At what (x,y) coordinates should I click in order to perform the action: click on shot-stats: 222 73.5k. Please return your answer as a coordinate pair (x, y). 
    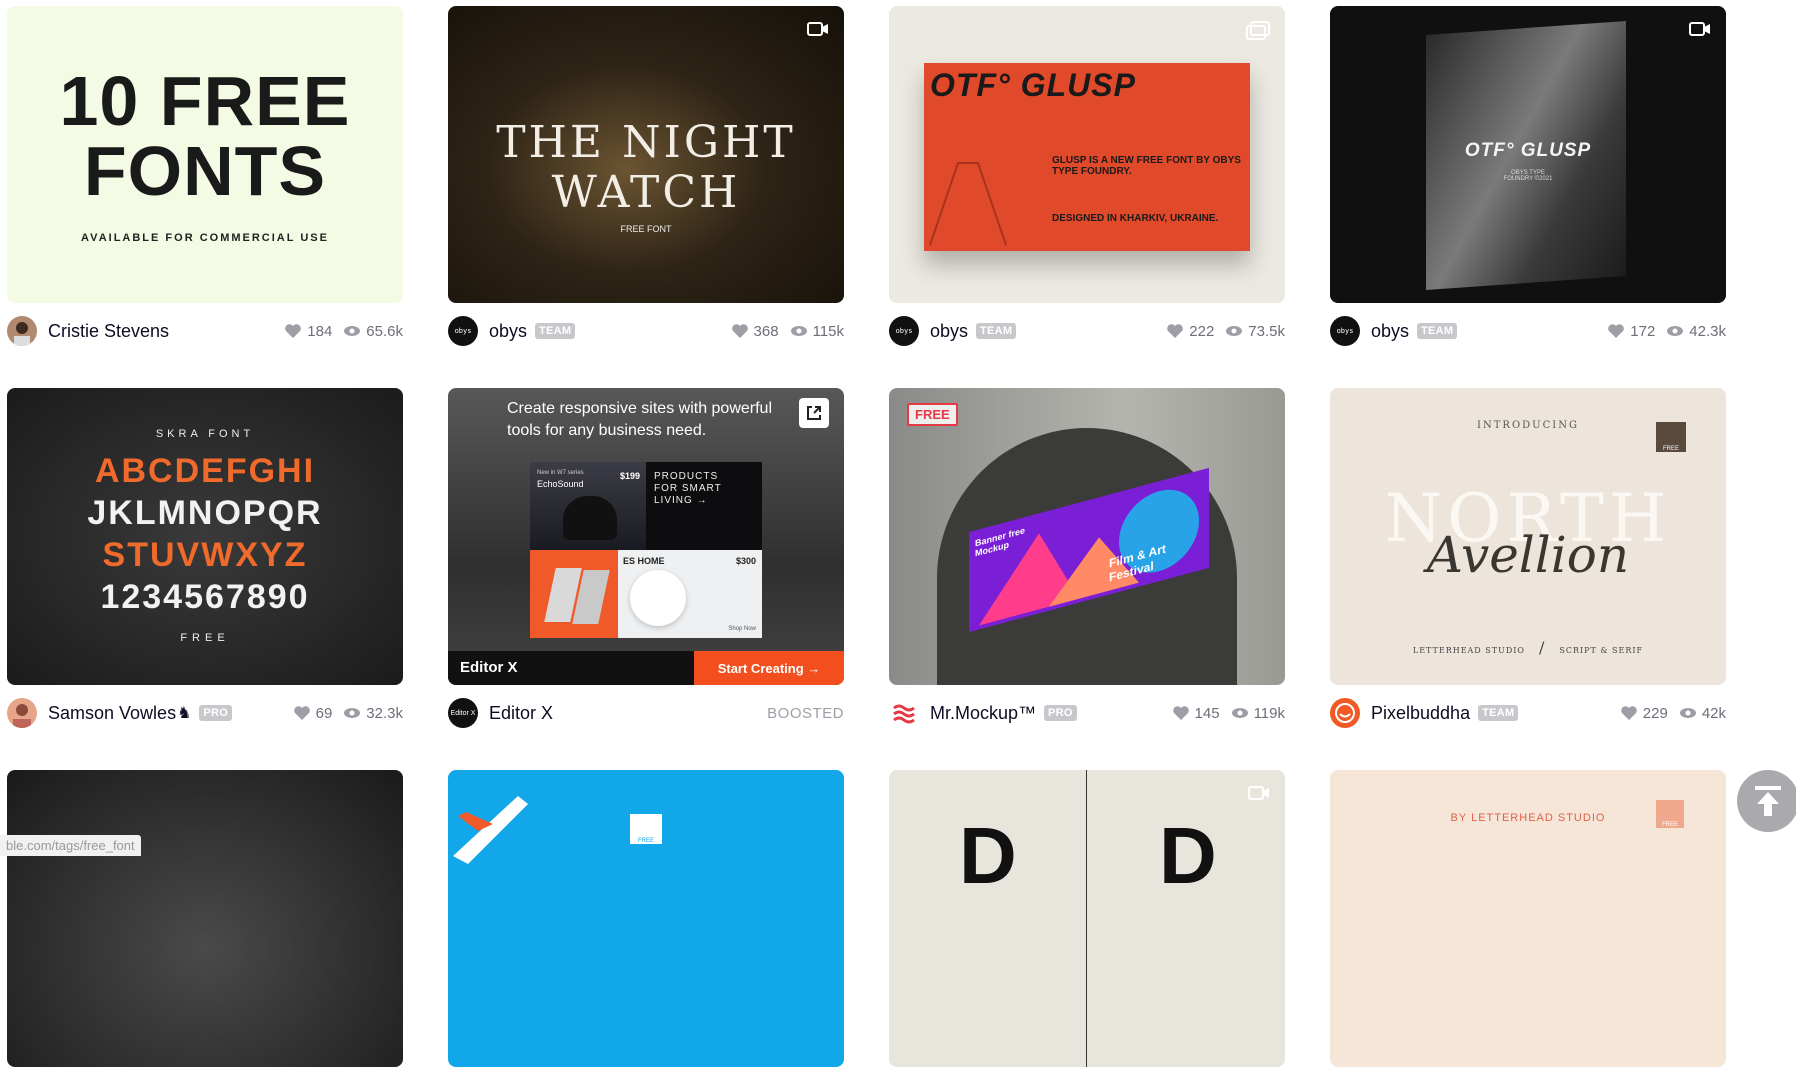
    Looking at the image, I should click on (1225, 331).